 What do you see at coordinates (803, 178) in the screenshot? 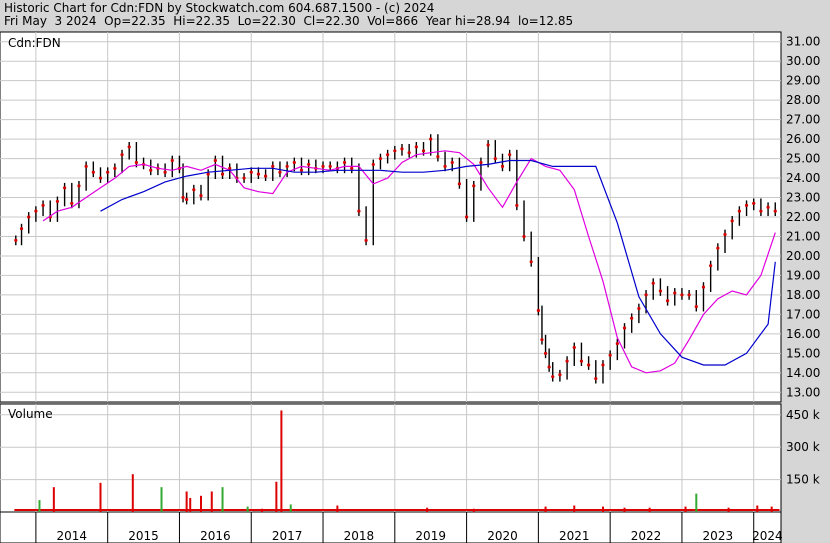
I see `price-tick-label: 24.00` at bounding box center [803, 178].